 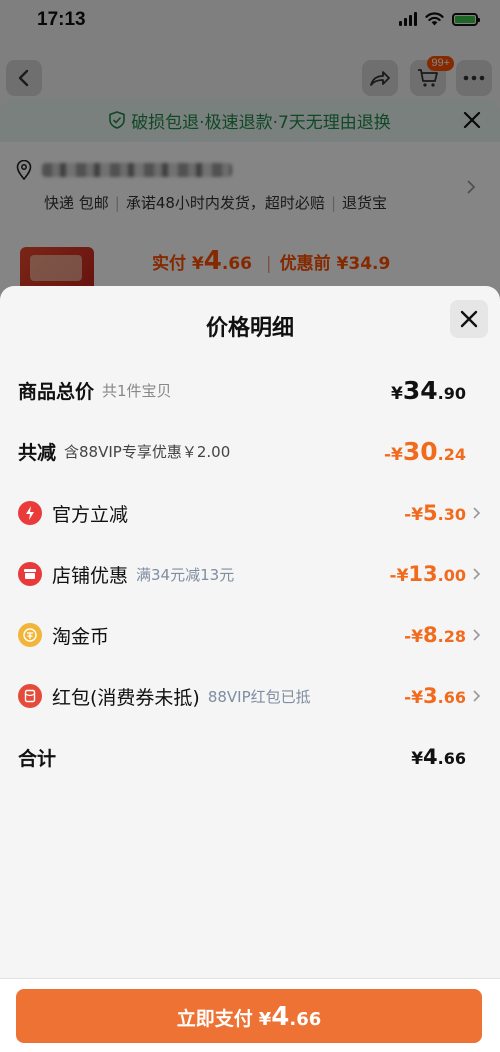 I want to click on row-label: 红包(消费券未抵), so click(x=126, y=697).